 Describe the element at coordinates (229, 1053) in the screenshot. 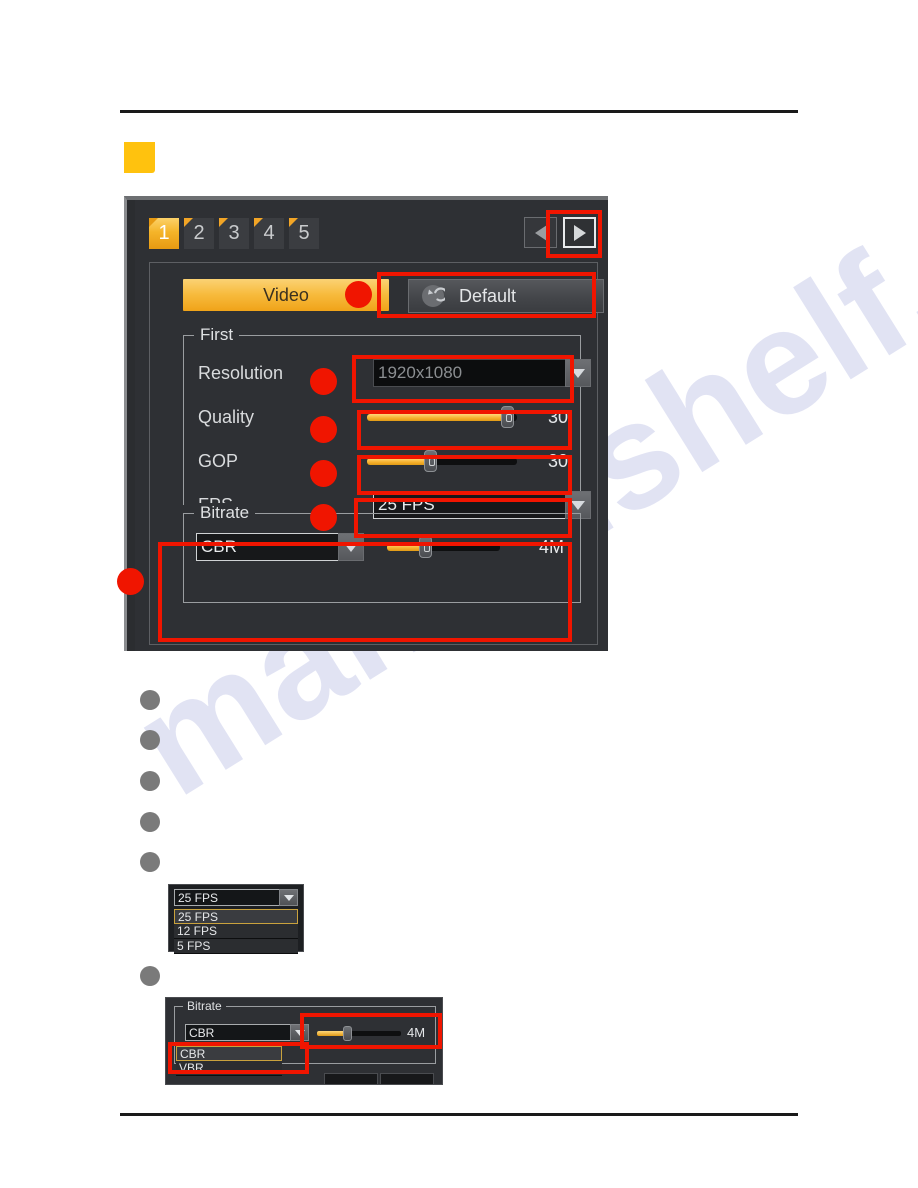

I see `bitrate-option-cbr: CBR` at that location.